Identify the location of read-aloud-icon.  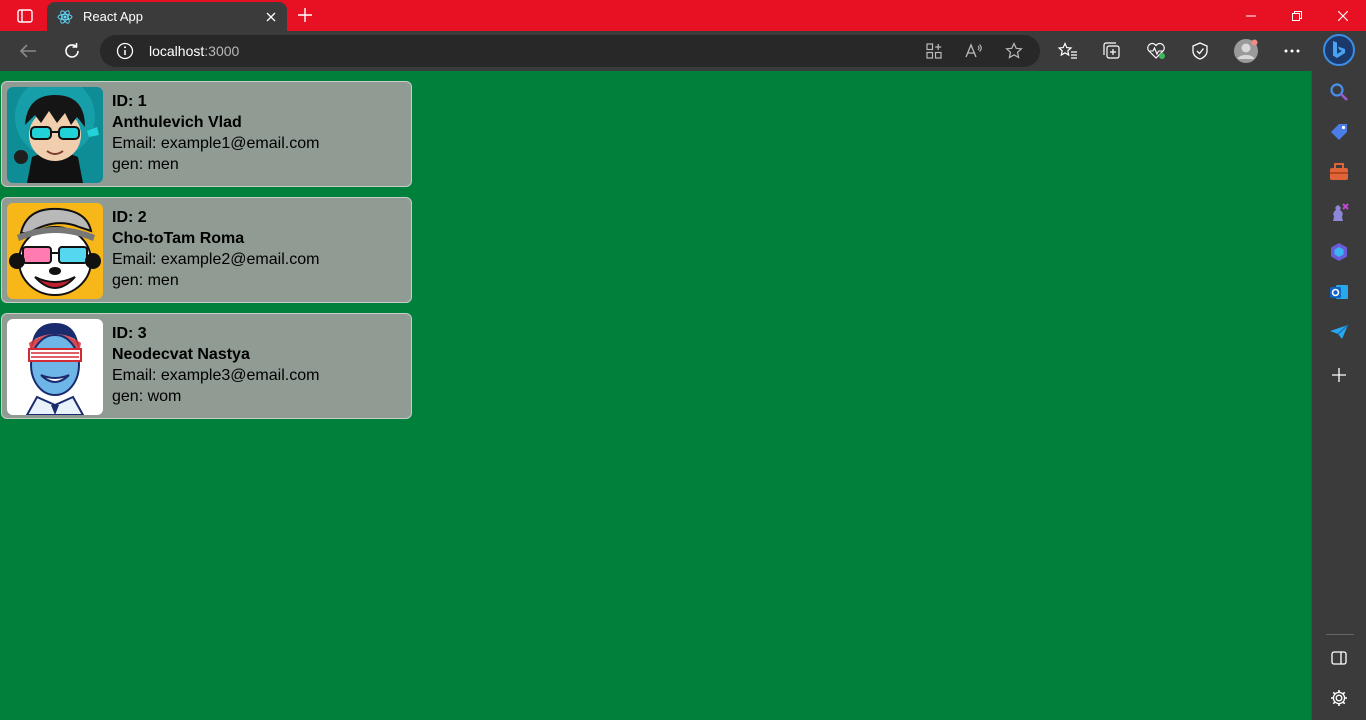
(974, 51).